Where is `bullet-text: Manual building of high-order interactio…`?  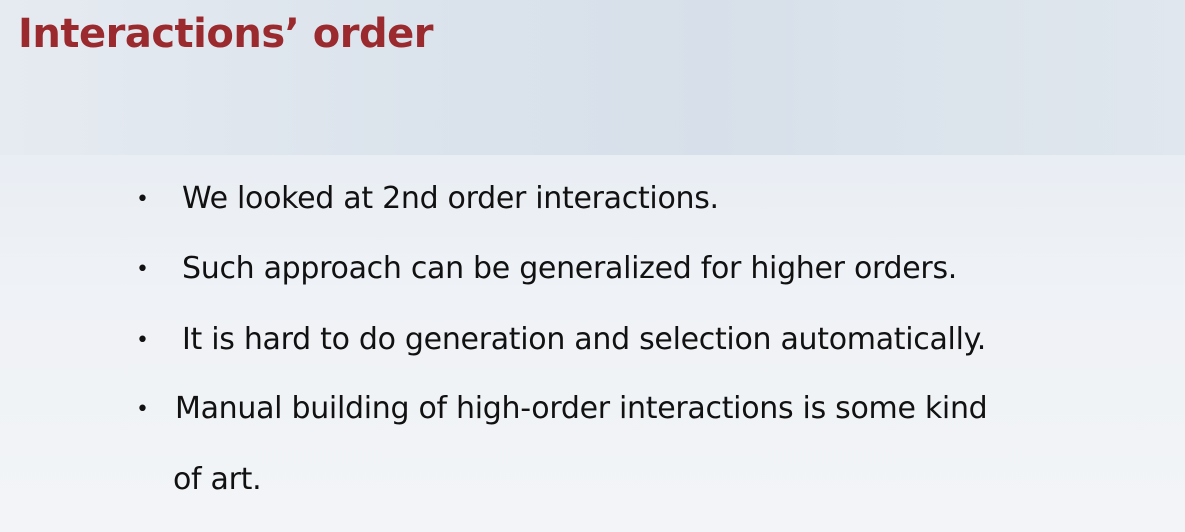
bullet-text: Manual building of high-order interactio… is located at coordinates (581, 408).